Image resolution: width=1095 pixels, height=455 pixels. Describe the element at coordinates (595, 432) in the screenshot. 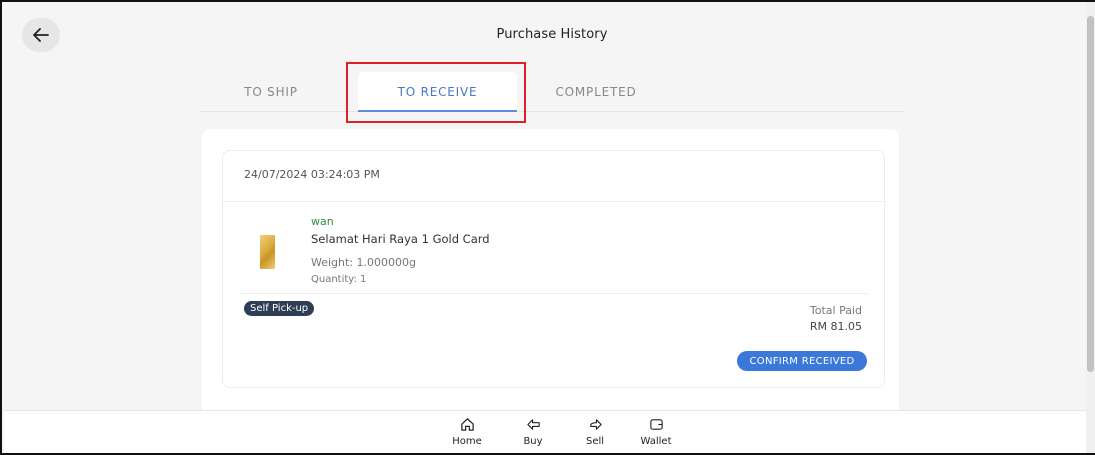

I see `nav-sell: Sell` at that location.